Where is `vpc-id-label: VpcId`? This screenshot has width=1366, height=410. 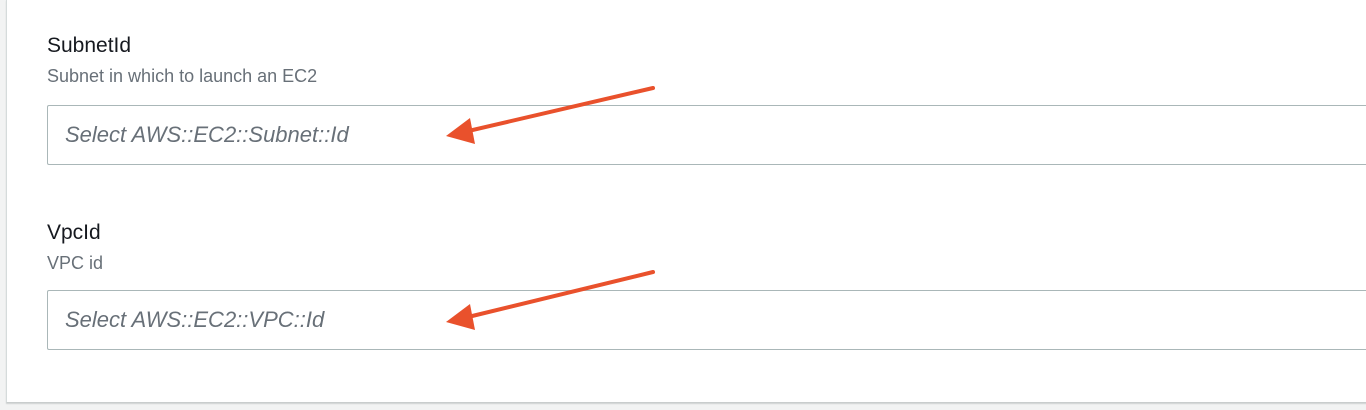
vpc-id-label: VpcId is located at coordinates (74, 232).